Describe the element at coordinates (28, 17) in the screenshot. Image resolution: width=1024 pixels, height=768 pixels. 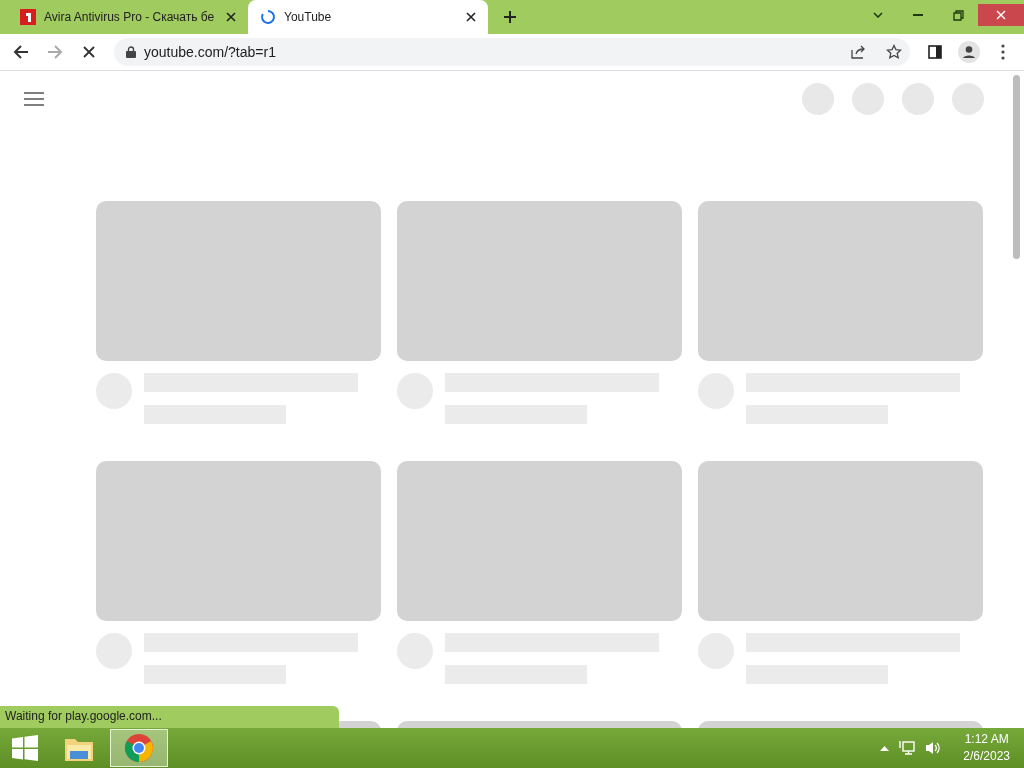
I see `app-logo-icon` at that location.